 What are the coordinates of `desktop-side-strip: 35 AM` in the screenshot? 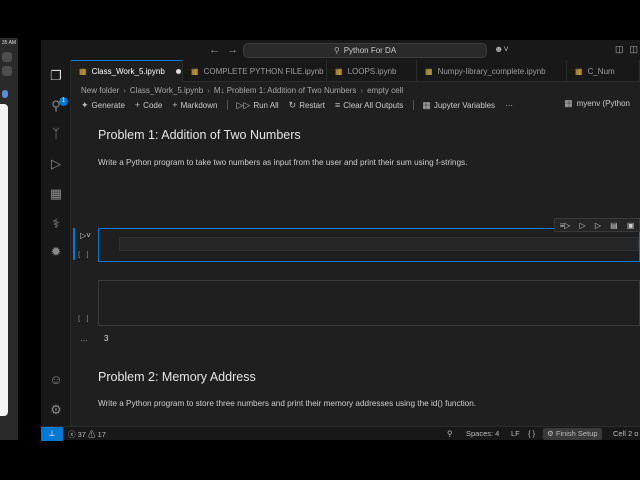 It's located at (9, 239).